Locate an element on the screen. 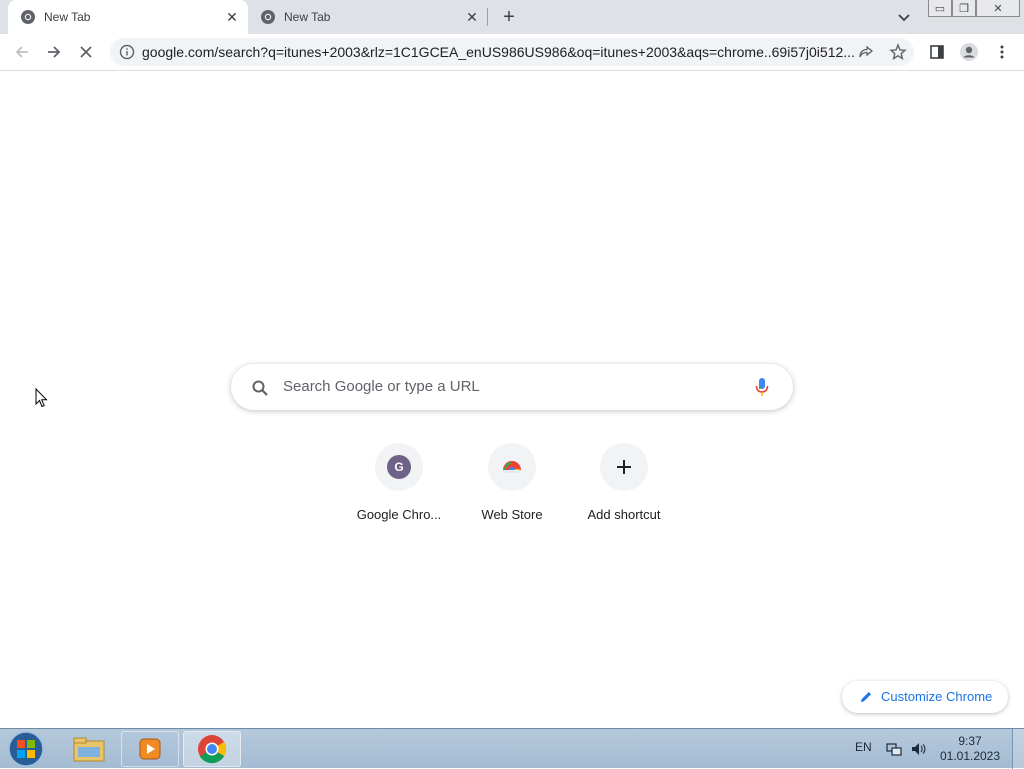 This screenshot has width=1024, height=769. chrome-menu-button is located at coordinates (1002, 52).